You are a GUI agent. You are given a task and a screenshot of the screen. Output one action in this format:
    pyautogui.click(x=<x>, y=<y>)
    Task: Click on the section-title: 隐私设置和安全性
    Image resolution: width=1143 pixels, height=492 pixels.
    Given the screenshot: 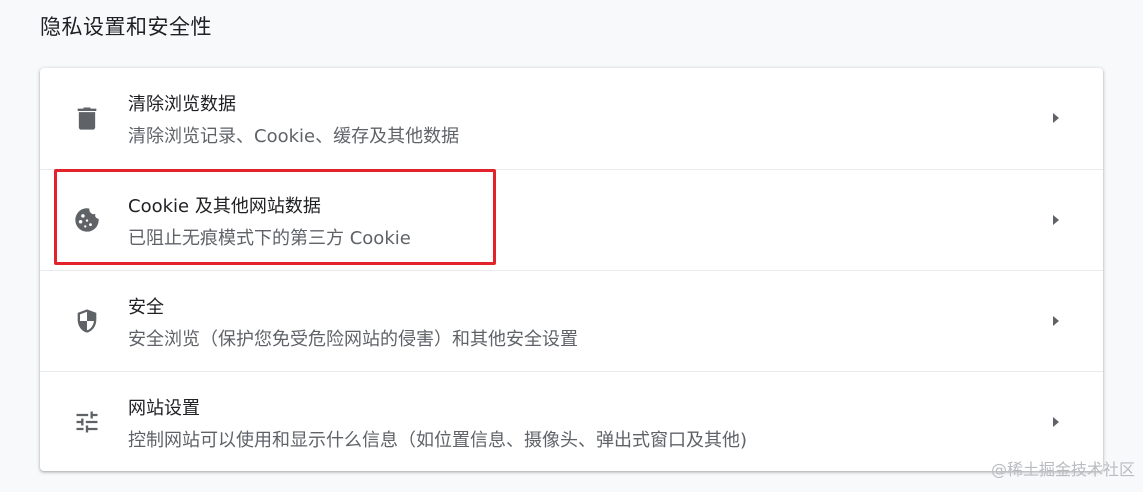 What is the action you would take?
    pyautogui.click(x=126, y=27)
    